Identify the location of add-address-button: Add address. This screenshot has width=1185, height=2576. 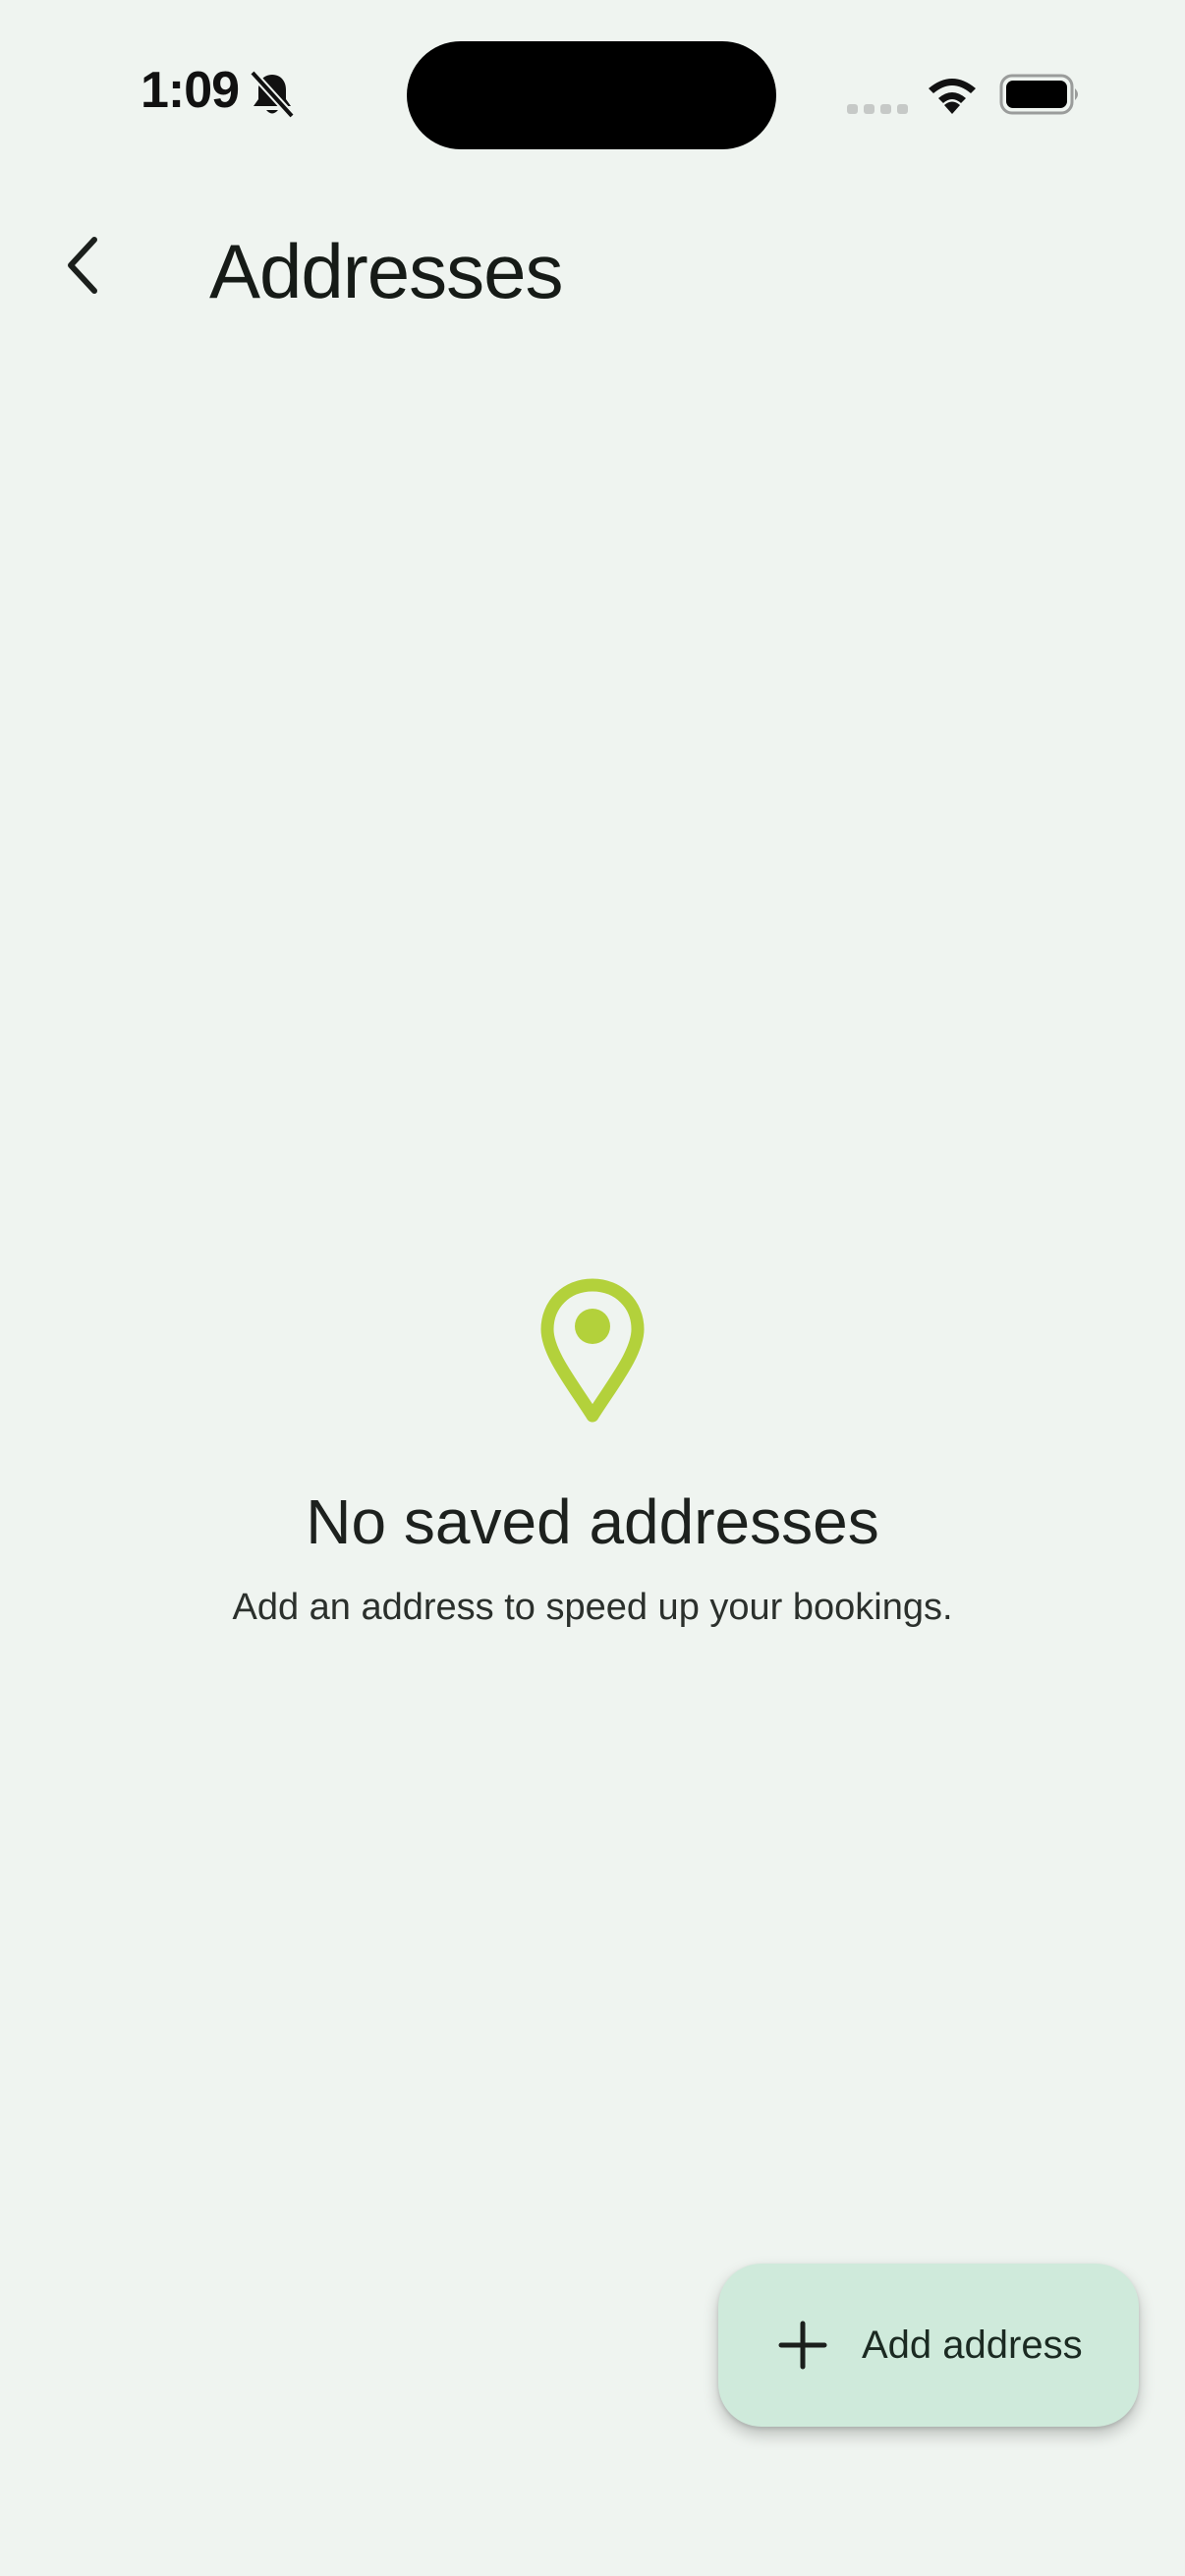
(929, 2345).